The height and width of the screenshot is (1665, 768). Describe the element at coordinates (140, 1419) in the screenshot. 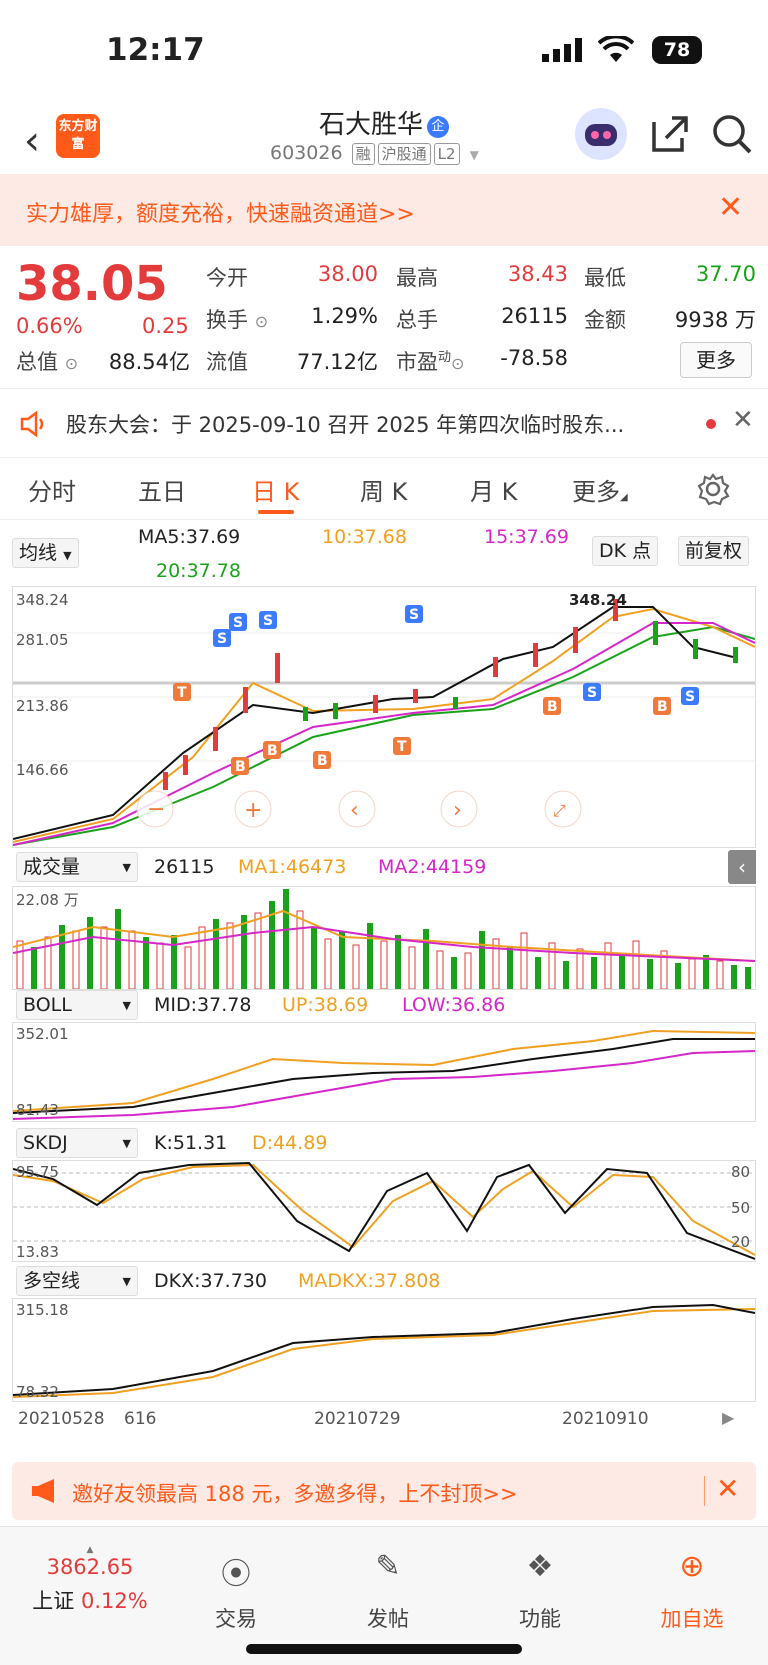

I see `date-label-1: 616` at that location.